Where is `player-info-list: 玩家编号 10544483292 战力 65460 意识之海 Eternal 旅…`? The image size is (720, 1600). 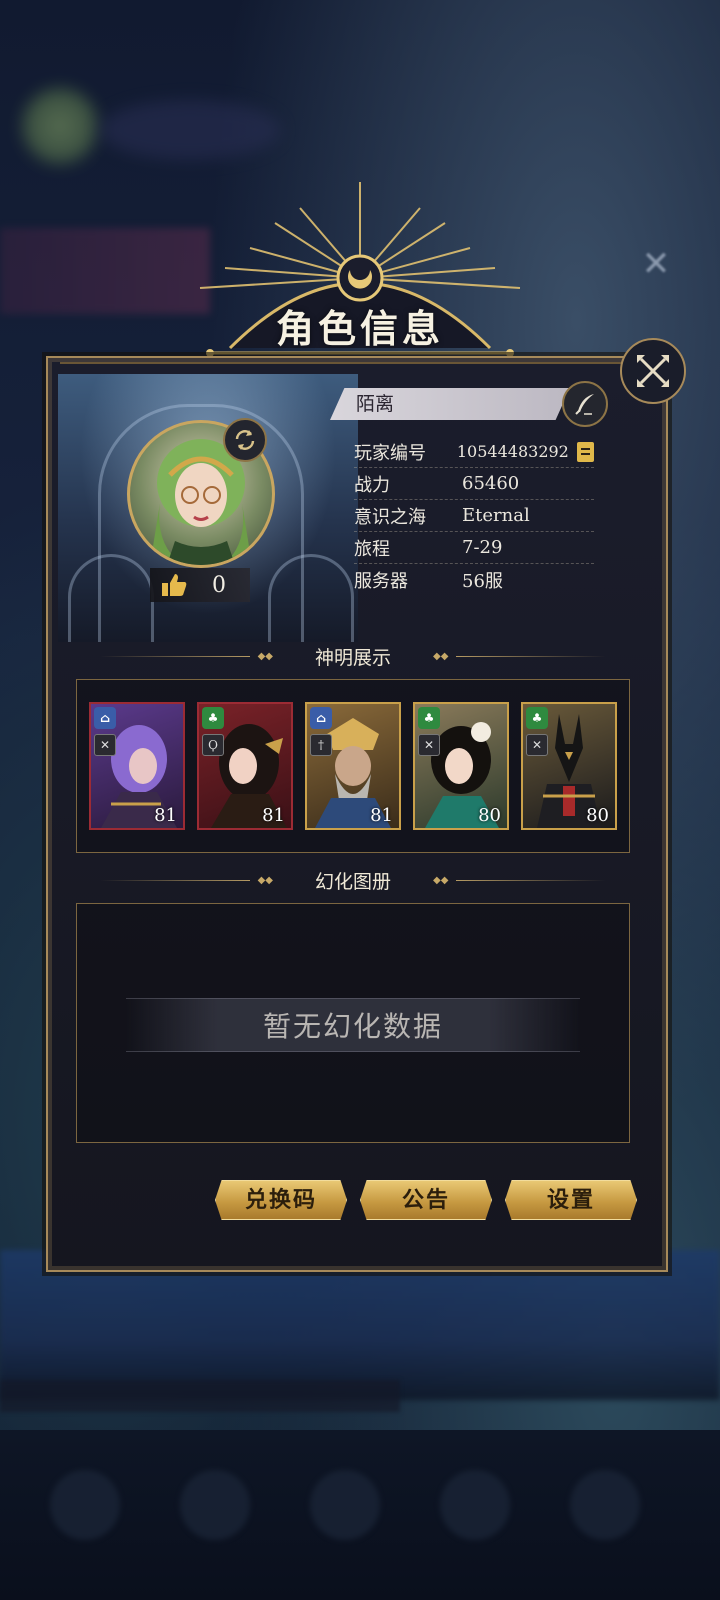 player-info-list: 玩家编号 10544483292 战力 65460 意识之海 Eternal 旅… is located at coordinates (474, 515).